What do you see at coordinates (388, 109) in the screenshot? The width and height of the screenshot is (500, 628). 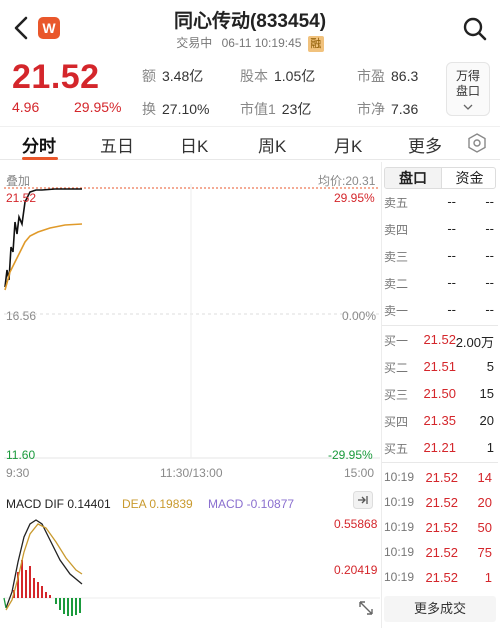 I see `stat-pb: 市净 7.36` at bounding box center [388, 109].